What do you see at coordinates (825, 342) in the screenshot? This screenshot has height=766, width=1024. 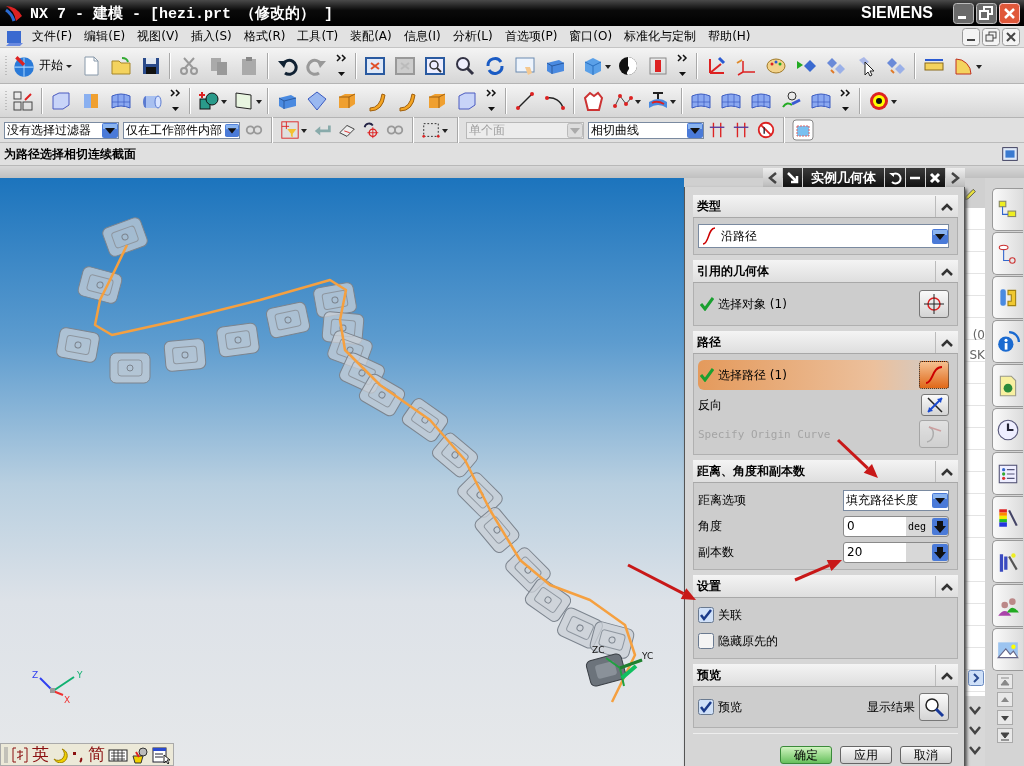 I see `section-header: 路径` at bounding box center [825, 342].